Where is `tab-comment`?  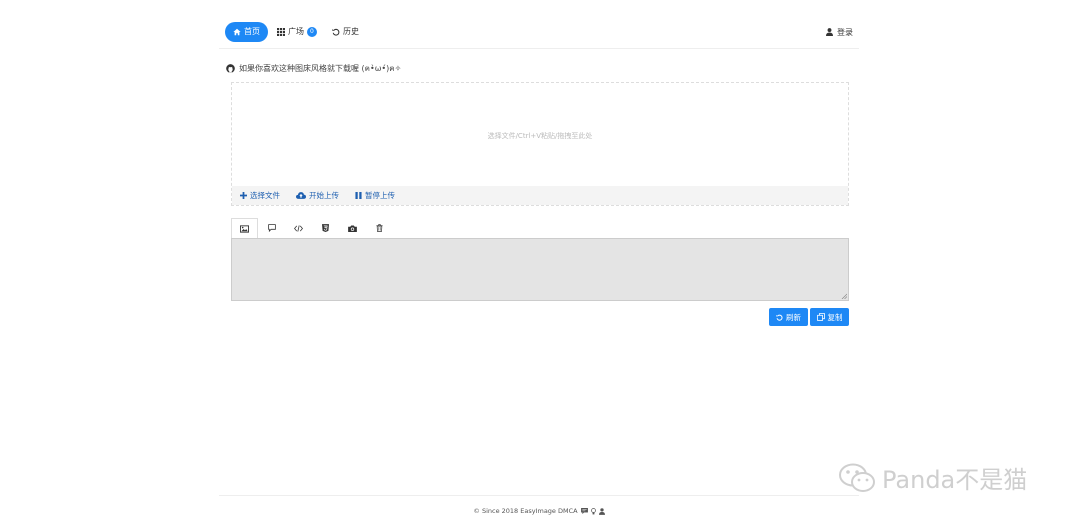
tab-comment is located at coordinates (271, 228).